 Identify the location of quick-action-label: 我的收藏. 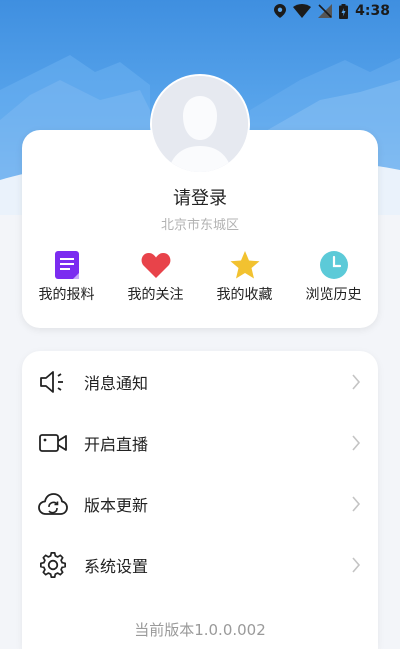
(244, 295).